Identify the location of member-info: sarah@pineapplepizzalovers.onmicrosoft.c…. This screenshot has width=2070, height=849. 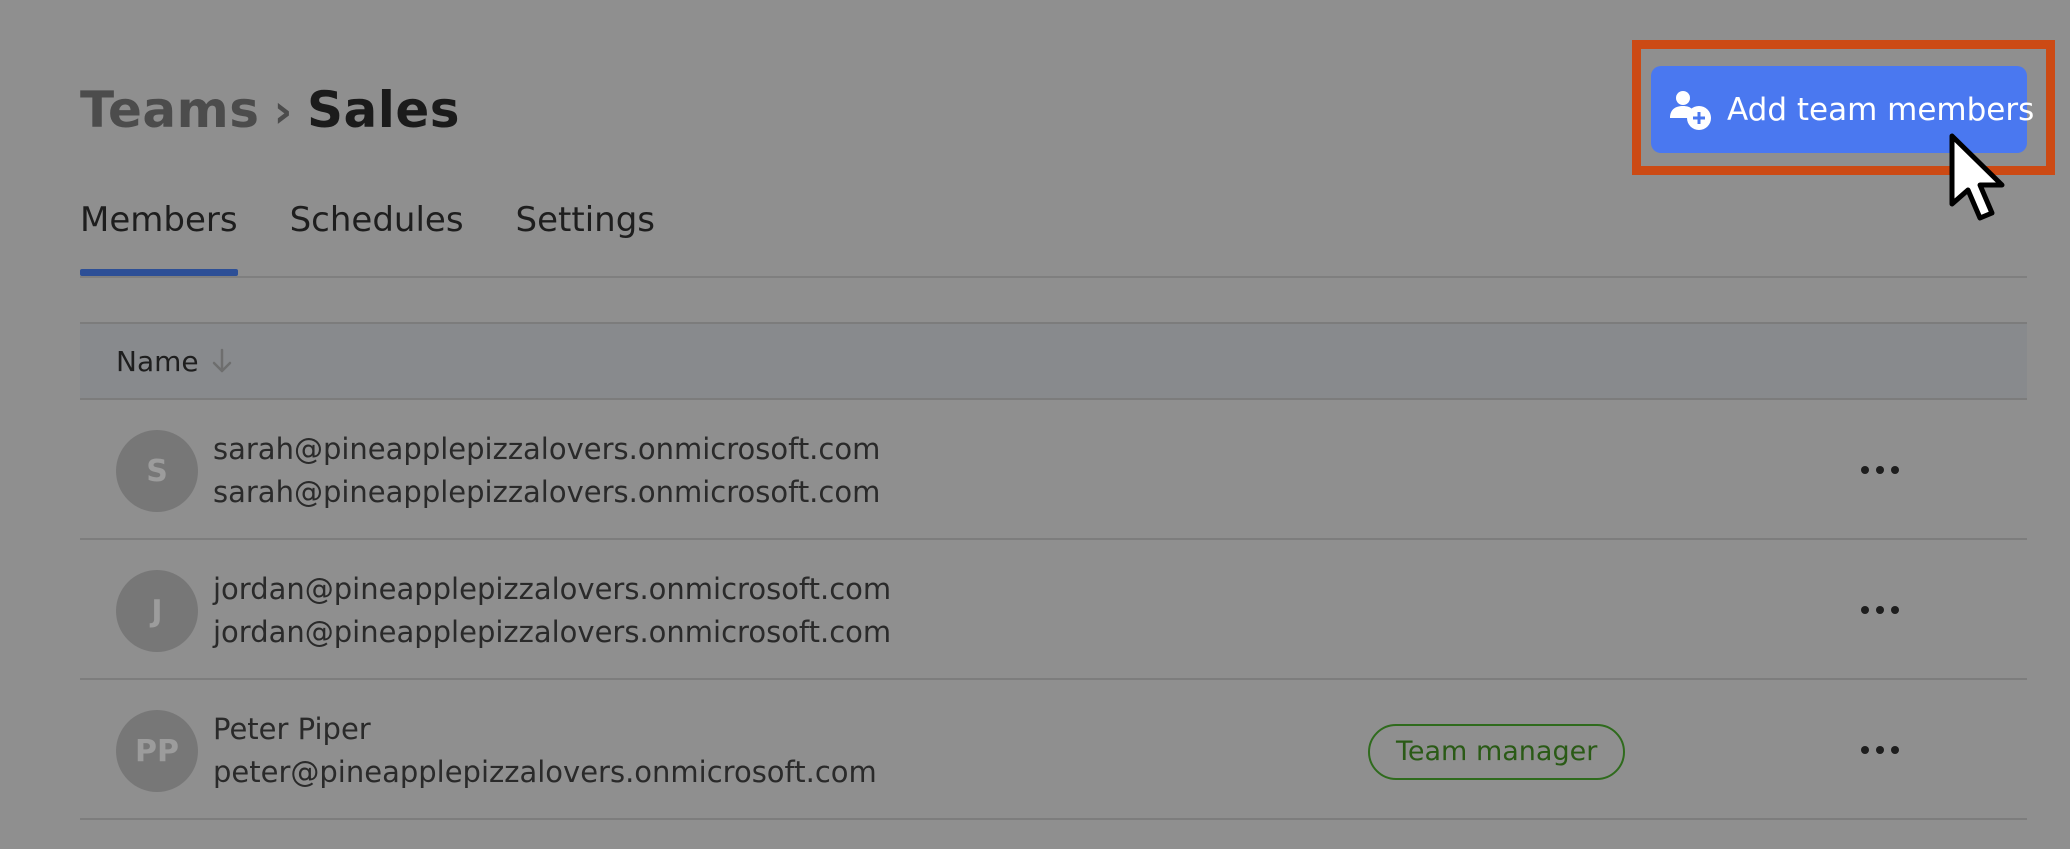
(546, 471).